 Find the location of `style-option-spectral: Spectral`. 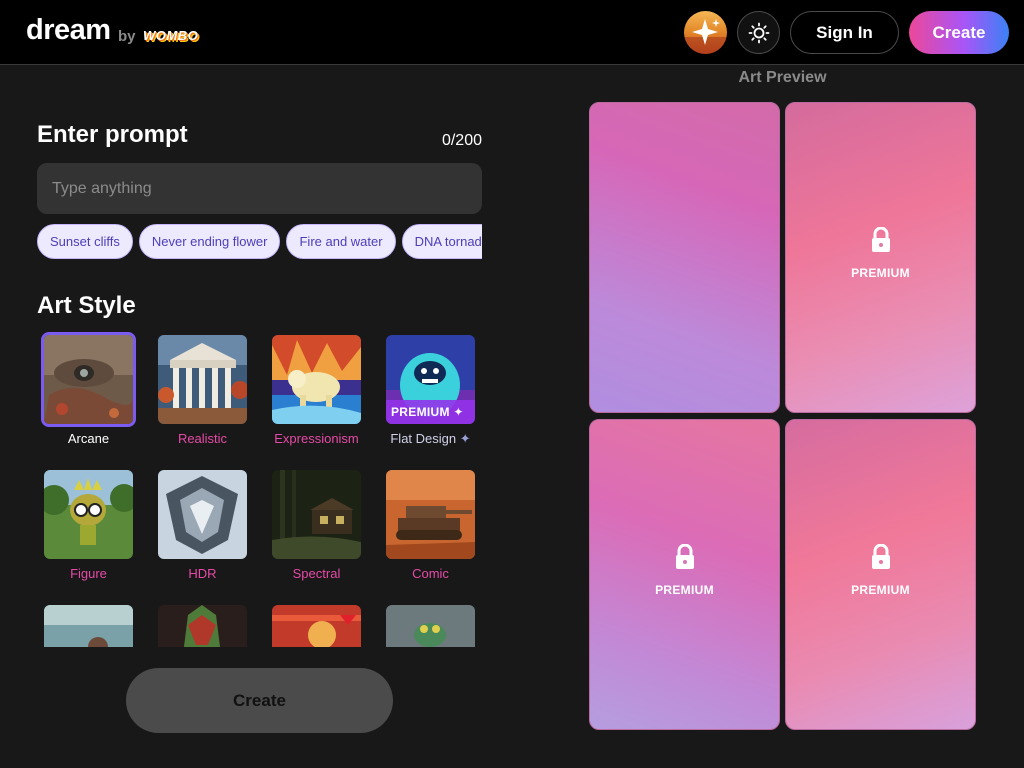

style-option-spectral: Spectral is located at coordinates (315, 525).